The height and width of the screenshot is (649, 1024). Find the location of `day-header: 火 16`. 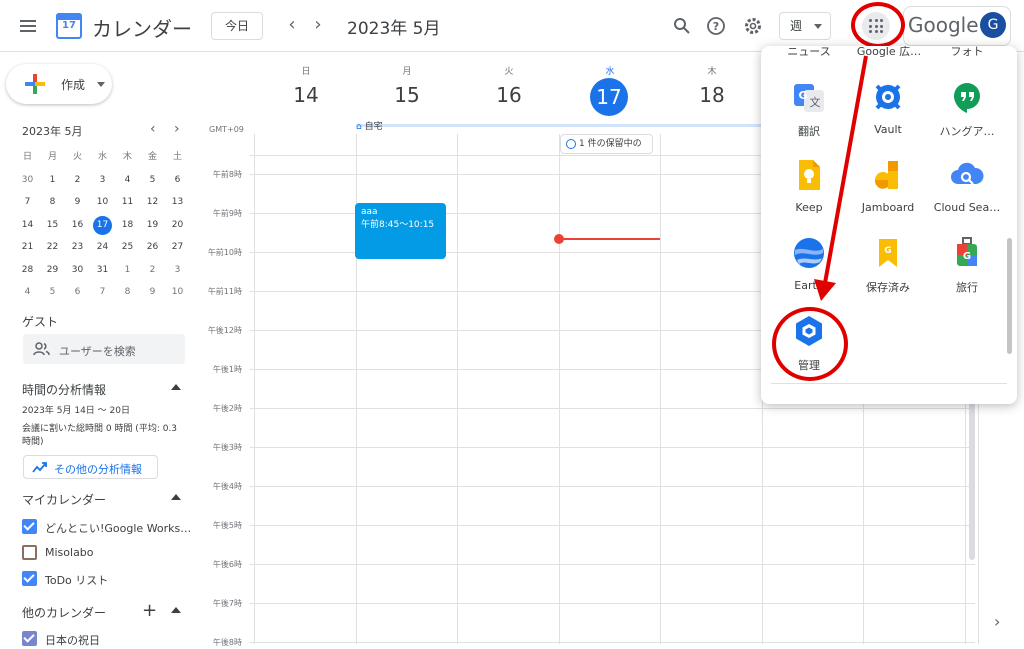

day-header: 火 16 is located at coordinates (509, 85).